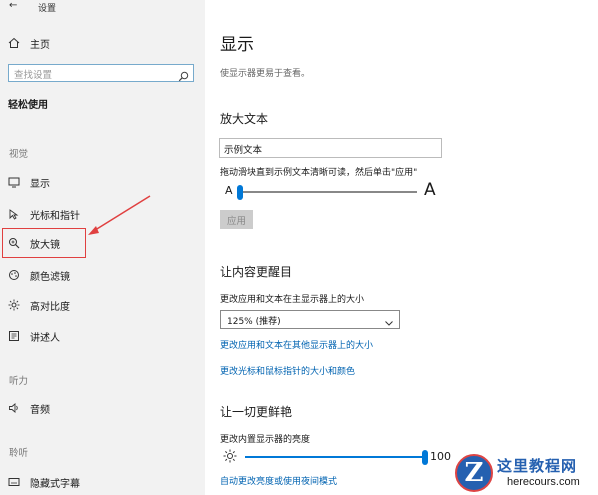 The image size is (598, 495). What do you see at coordinates (430, 190) in the screenshot?
I see `slider-max-label: A` at bounding box center [430, 190].